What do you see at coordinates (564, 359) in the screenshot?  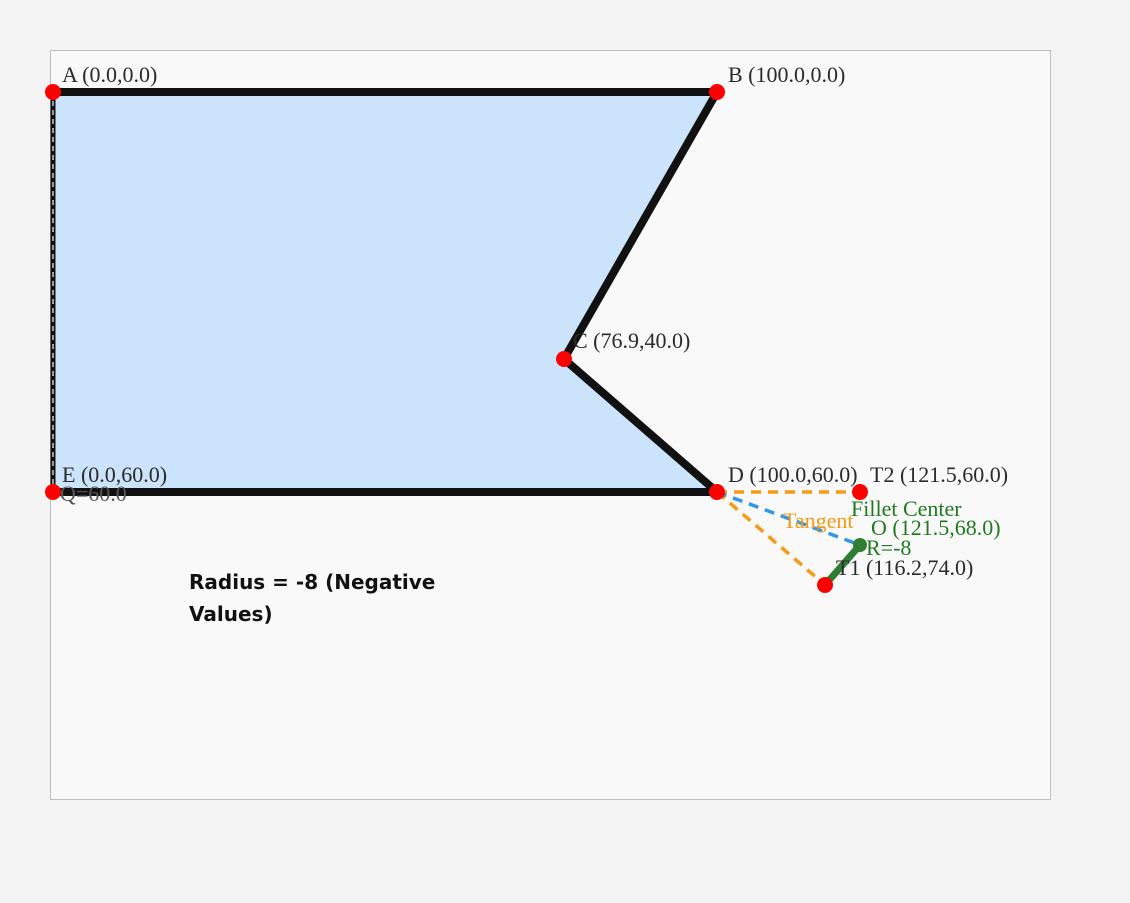 I see `point-c` at bounding box center [564, 359].